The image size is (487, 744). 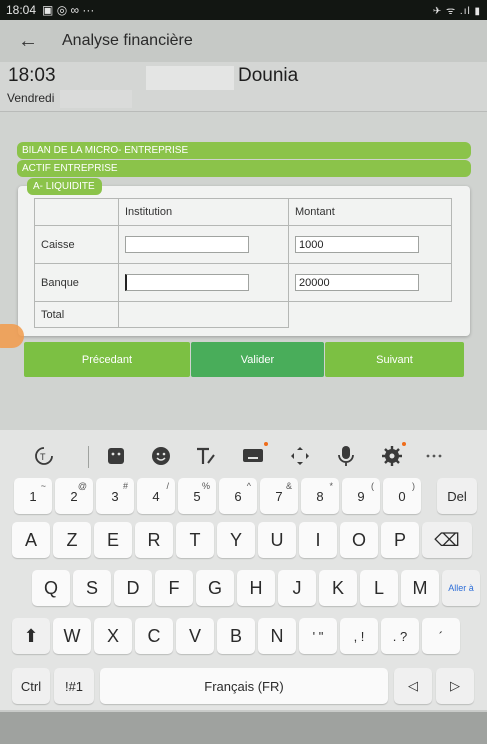 I want to click on row-label-caisse: Caisse, so click(x=76, y=244).